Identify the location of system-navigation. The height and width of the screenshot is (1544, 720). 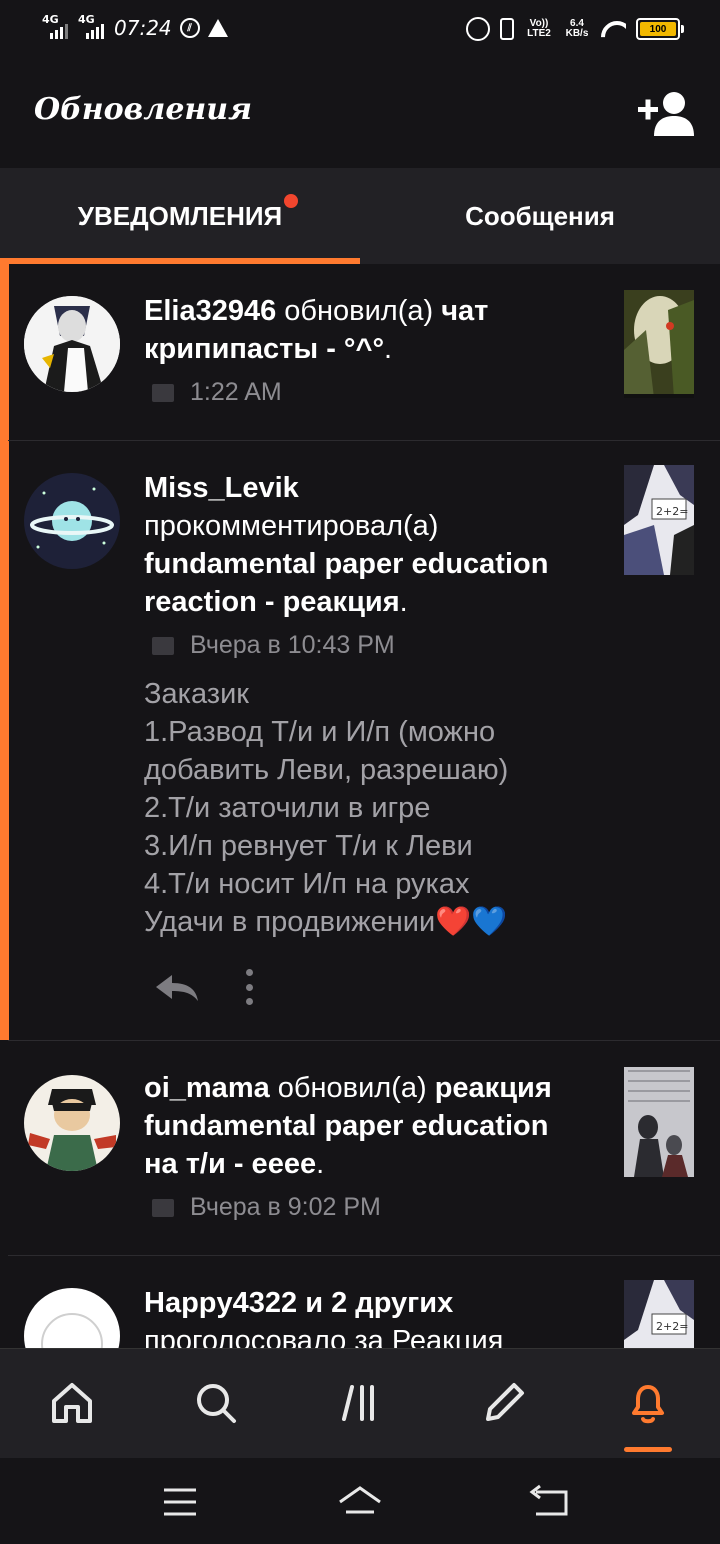
(360, 1501).